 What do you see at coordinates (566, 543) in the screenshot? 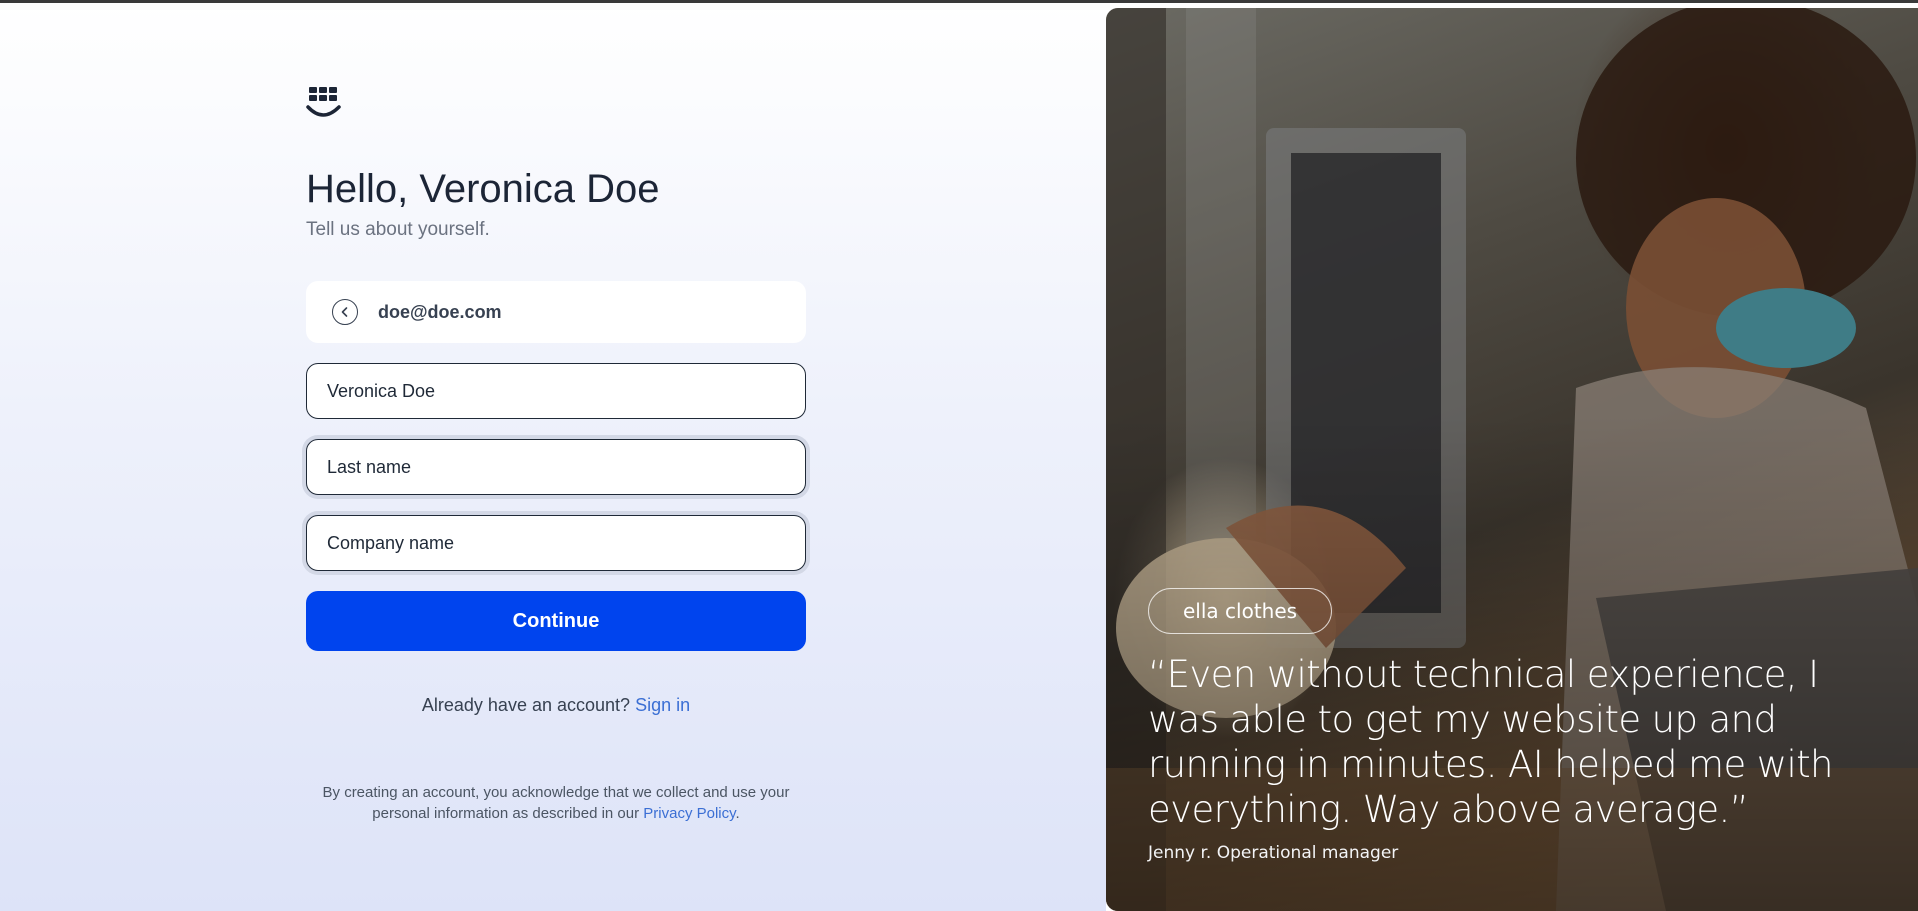
I see `company-name-input` at bounding box center [566, 543].